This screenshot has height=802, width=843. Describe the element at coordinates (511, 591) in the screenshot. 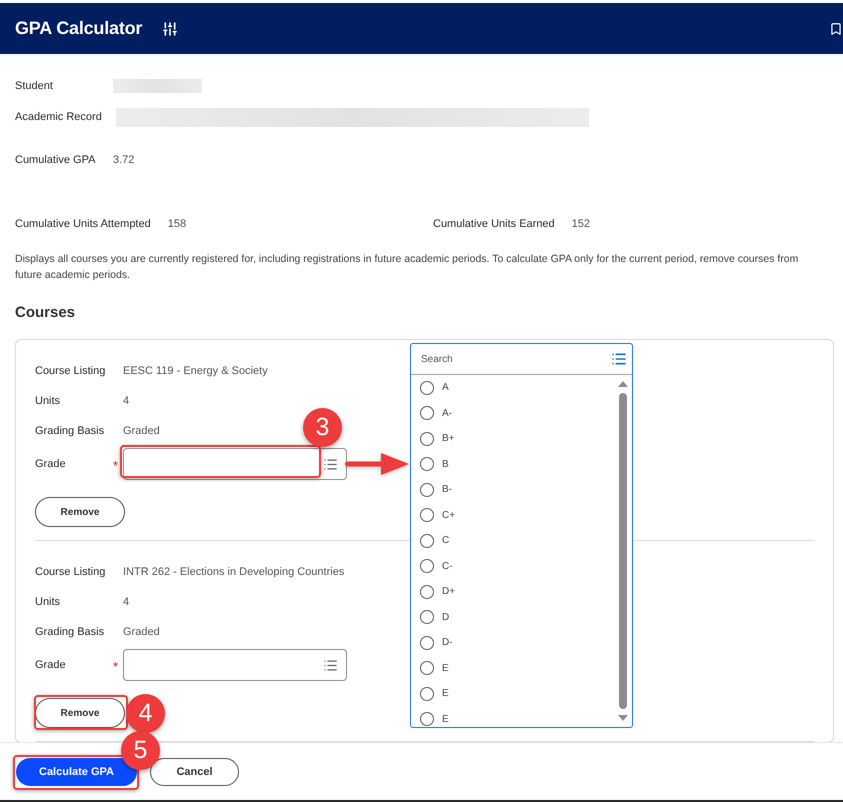

I see `grade-option: D+` at that location.